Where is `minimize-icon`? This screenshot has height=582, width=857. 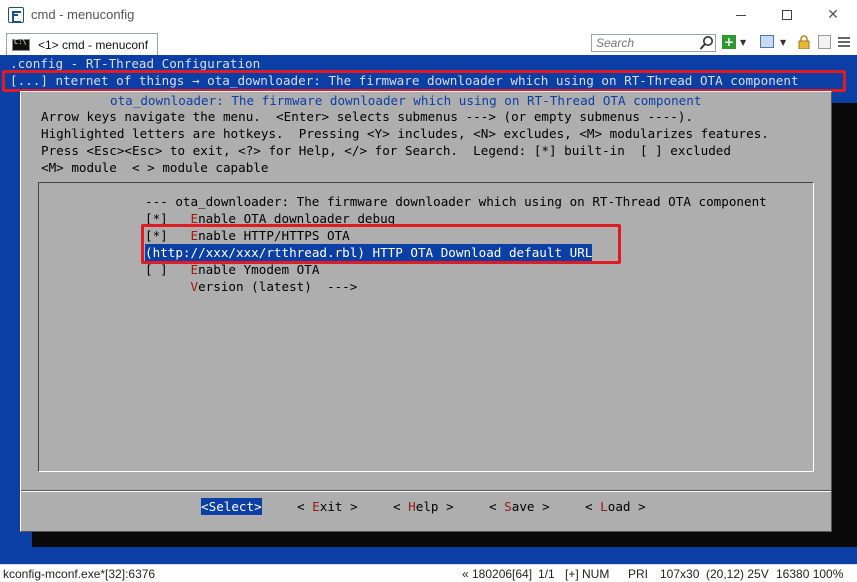 minimize-icon is located at coordinates (741, 15).